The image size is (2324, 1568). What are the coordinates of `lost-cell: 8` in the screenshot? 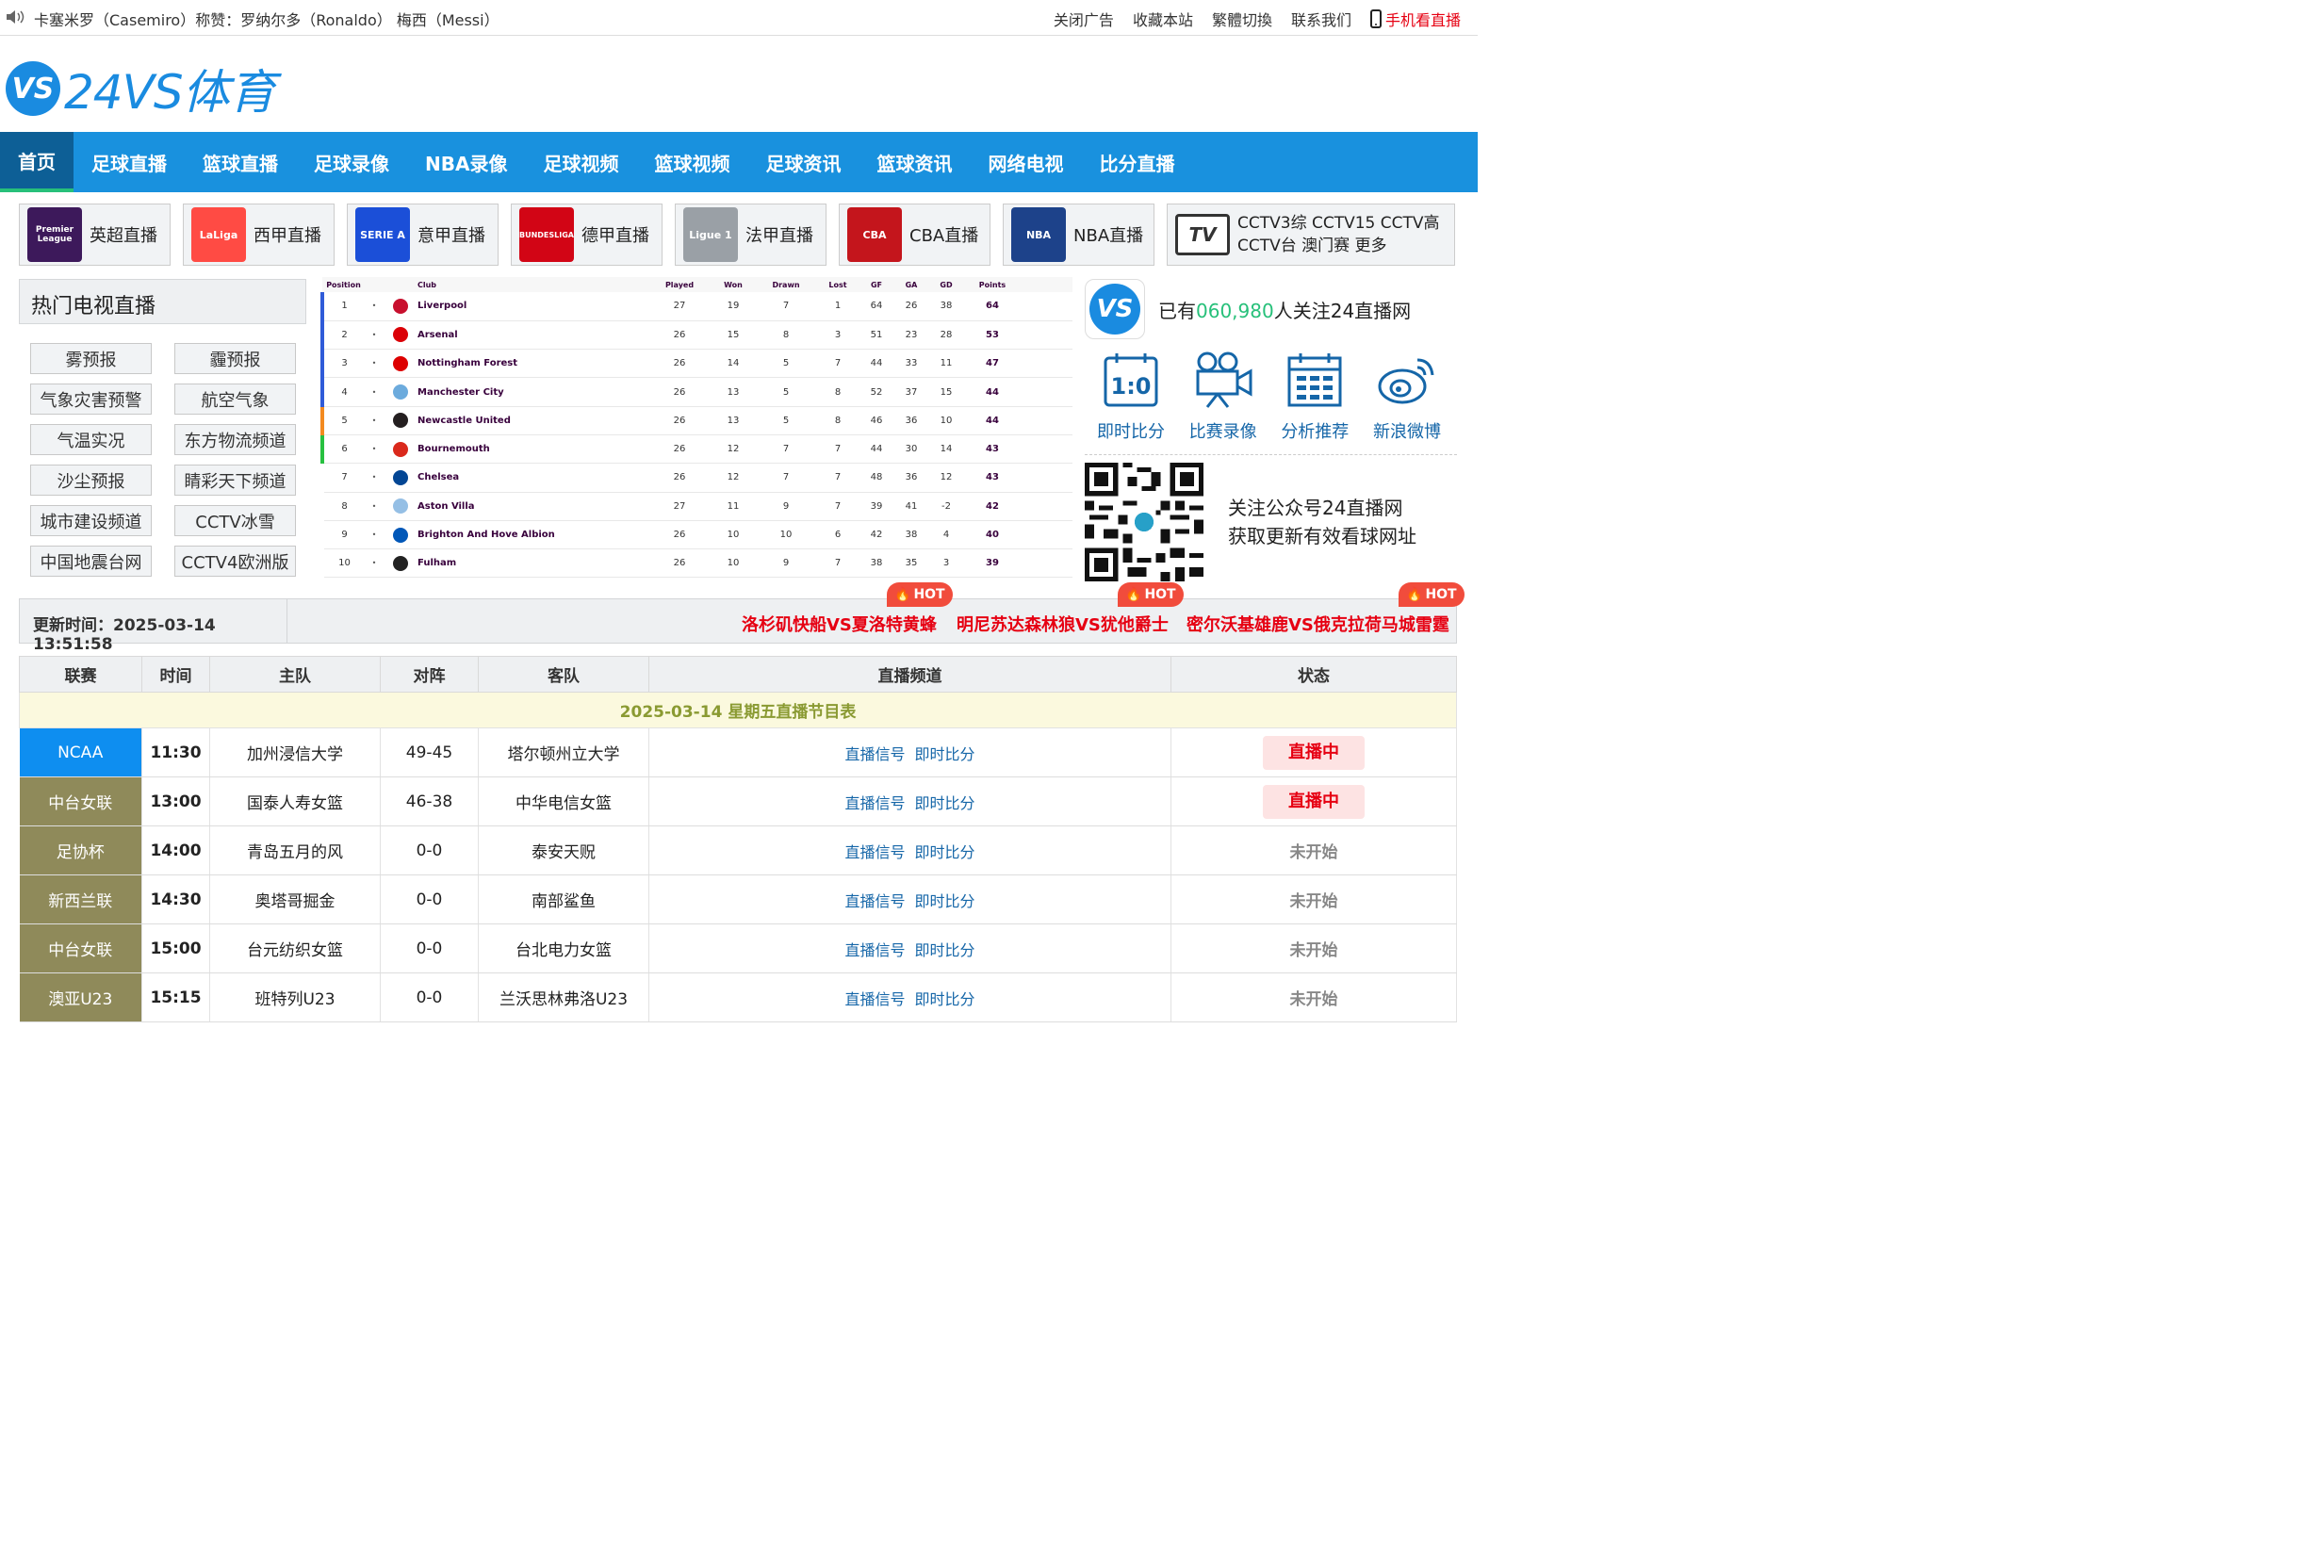 It's located at (837, 392).